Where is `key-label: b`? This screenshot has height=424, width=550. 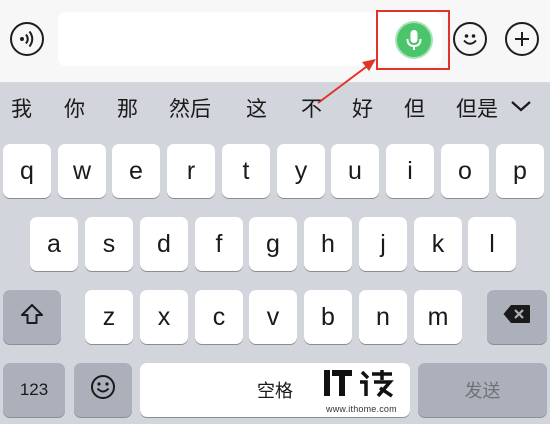 key-label: b is located at coordinates (328, 316).